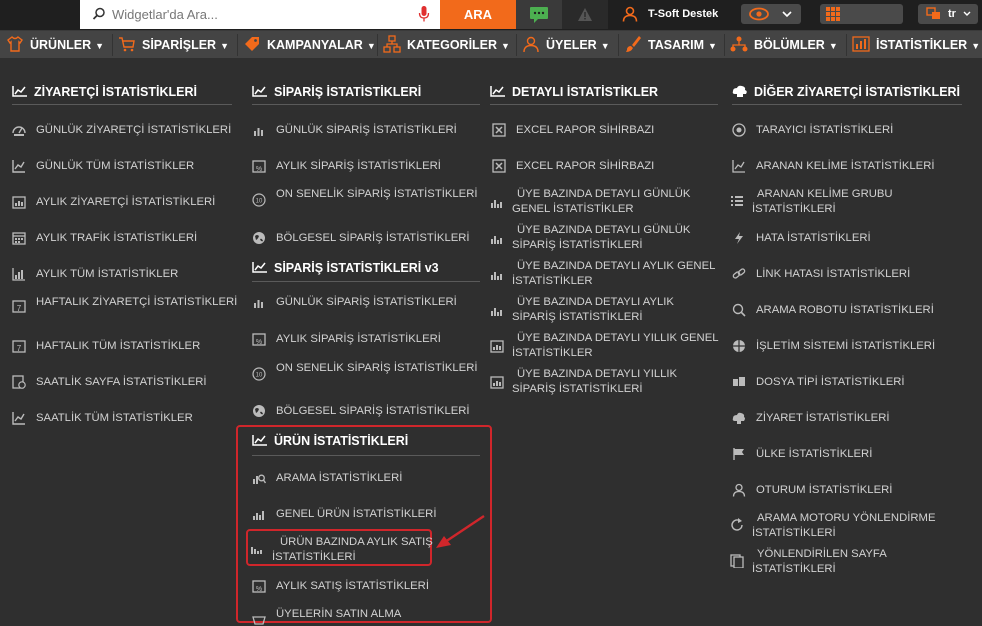 The image size is (982, 626). What do you see at coordinates (822, 201) in the screenshot?
I see `list-item-label: ARANAN KELİME GRUBU İSTATİSTİKLERİ` at bounding box center [822, 201].